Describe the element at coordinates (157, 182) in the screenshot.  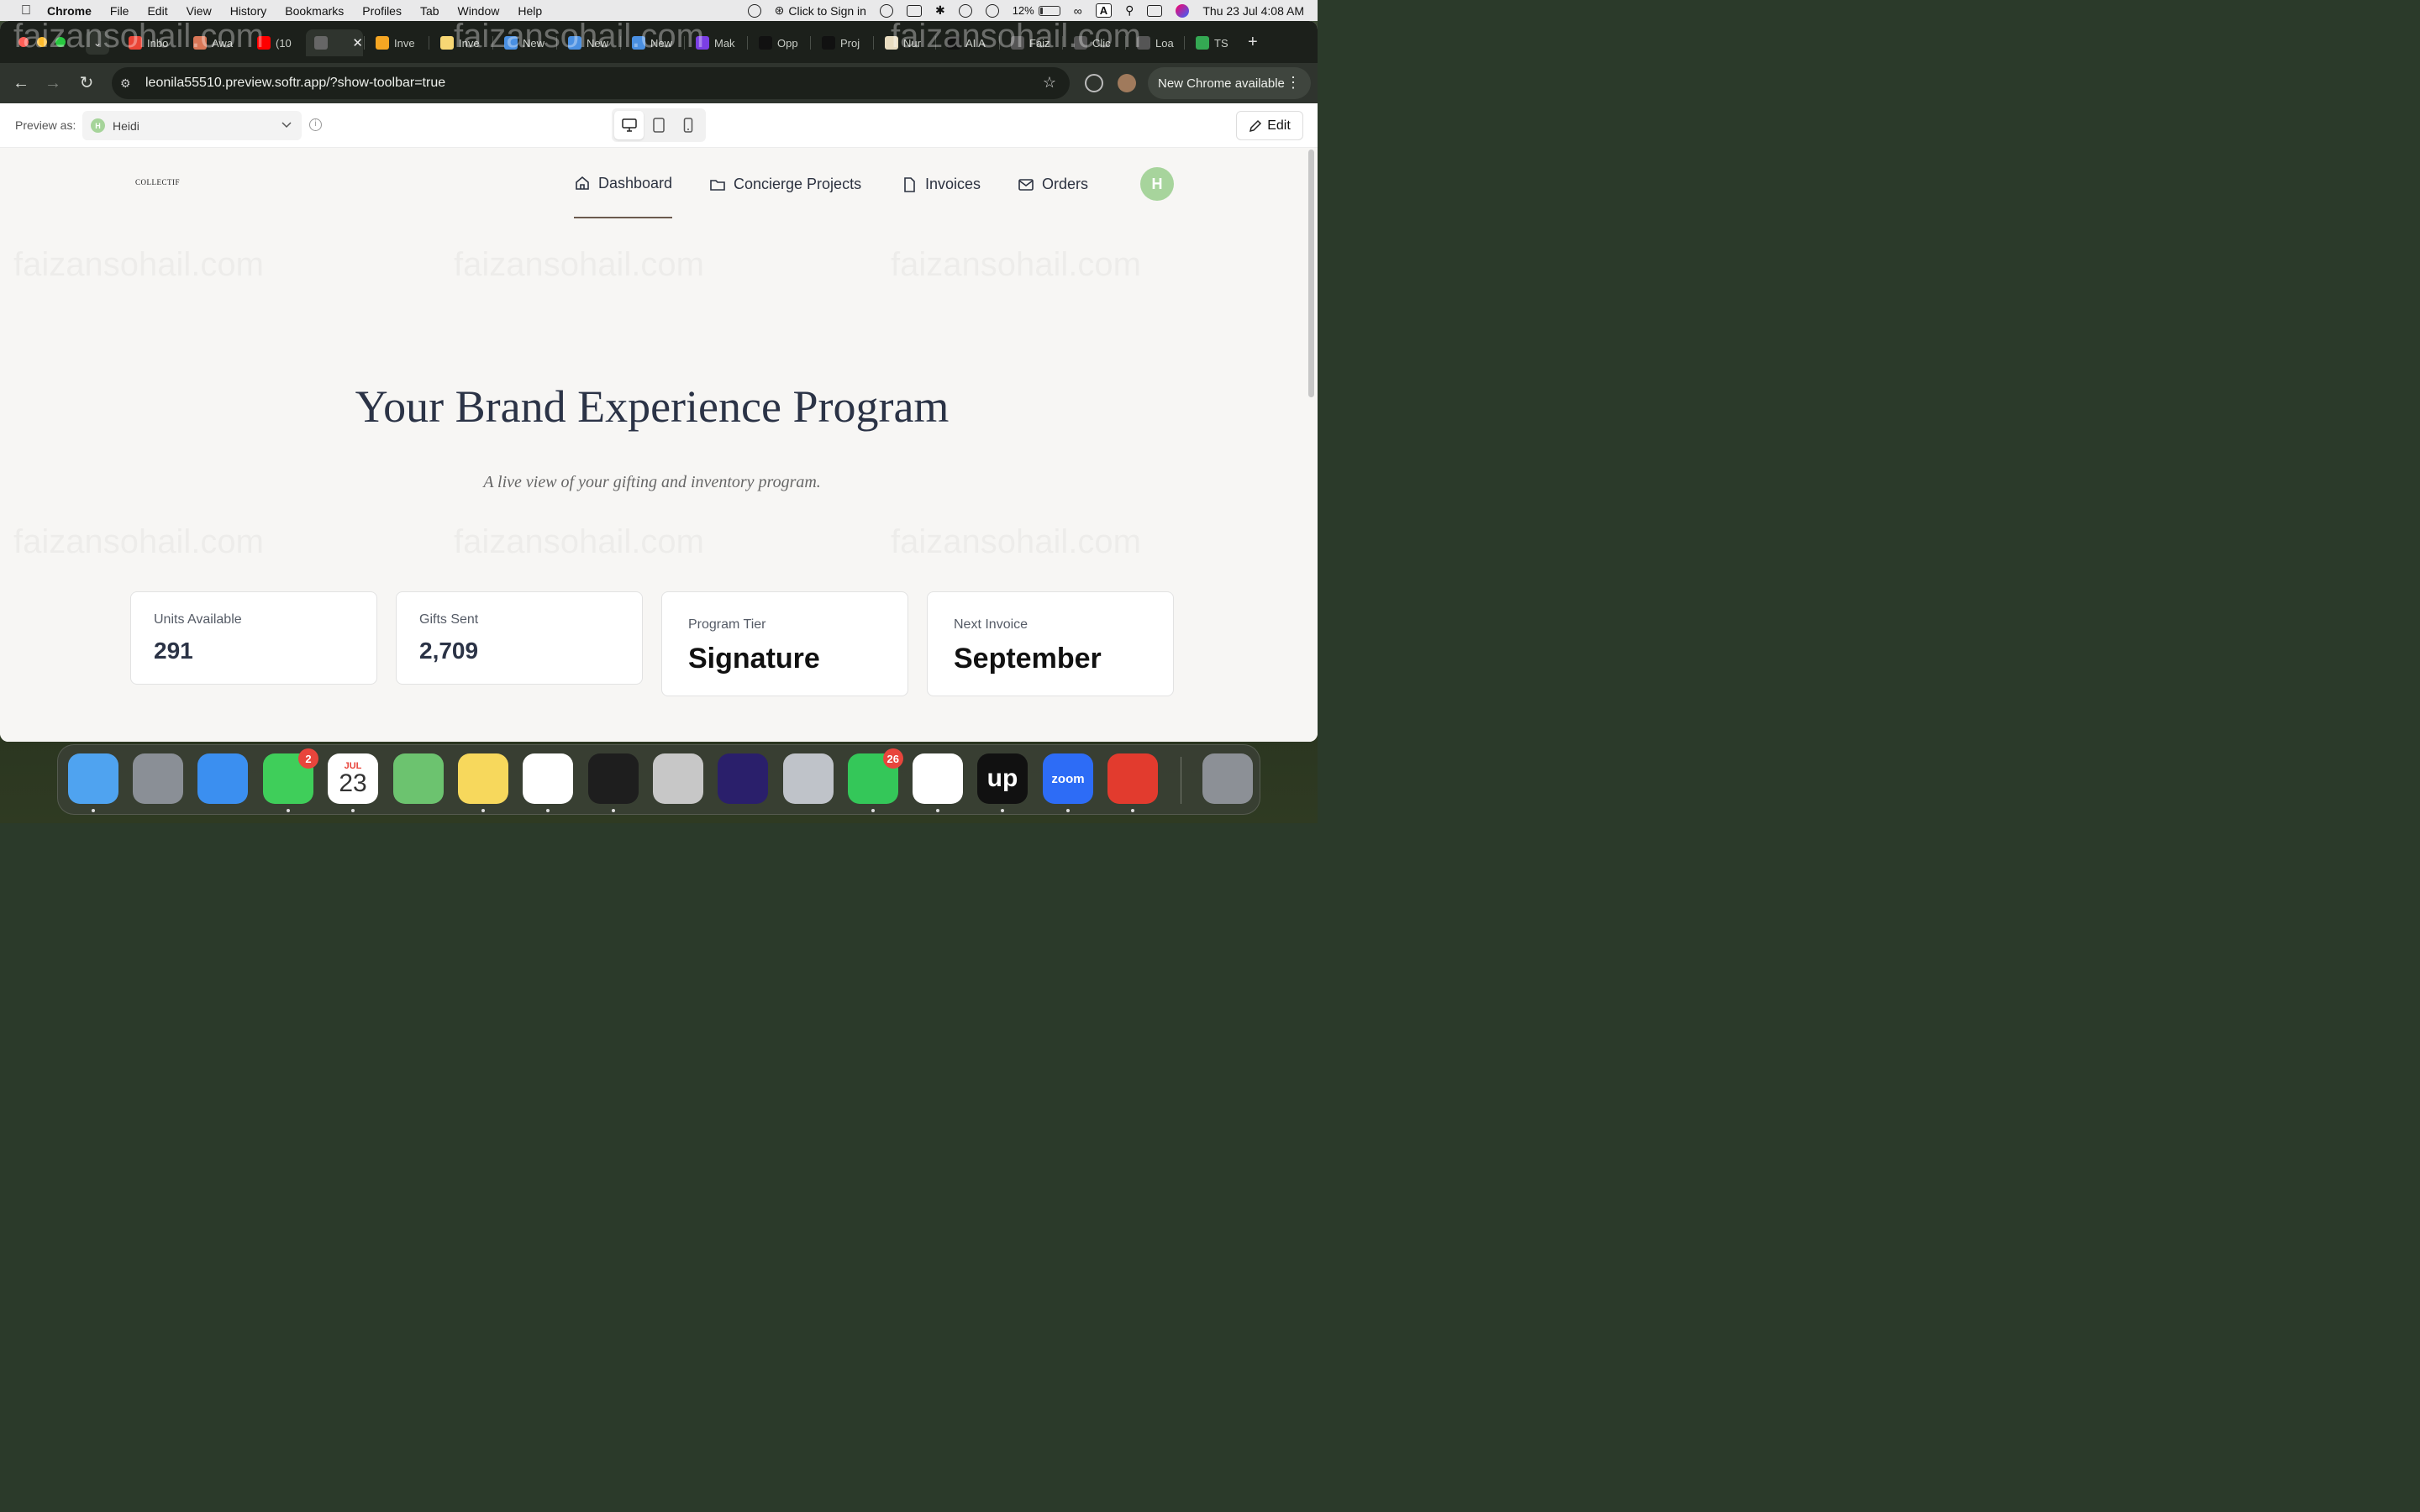
I see `site-logo: COLLECTIF` at that location.